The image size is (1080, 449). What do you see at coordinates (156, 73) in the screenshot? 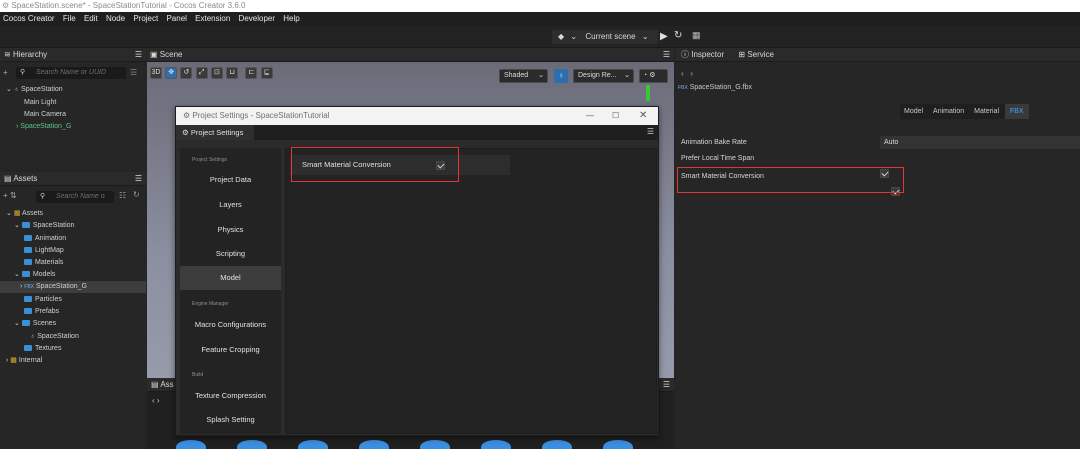
I see `mode-3d-button: 3D` at bounding box center [156, 73].